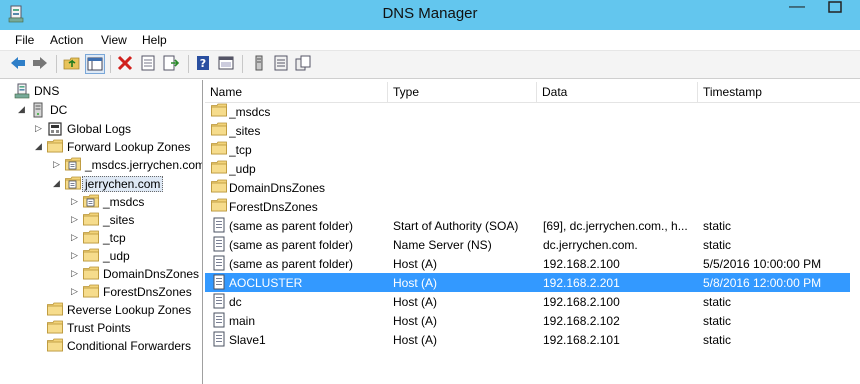 The height and width of the screenshot is (384, 860). Describe the element at coordinates (835, 10) in the screenshot. I see `maximize-button` at that location.